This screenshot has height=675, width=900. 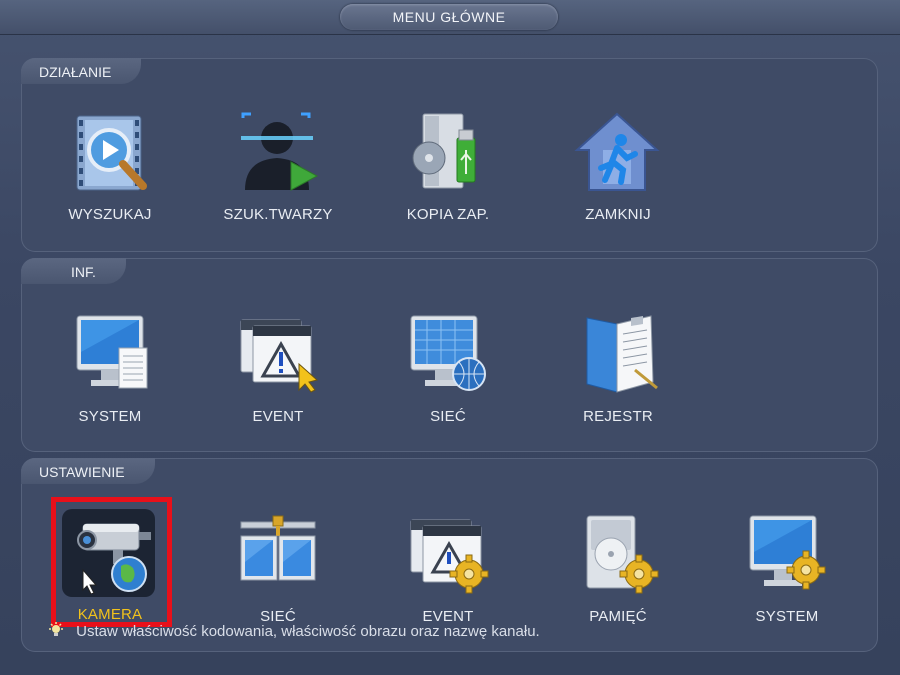 I want to click on face-search-icon, so click(x=280, y=151).